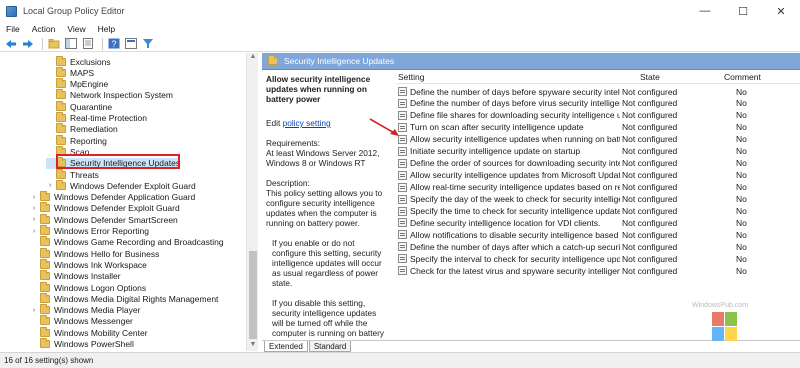  Describe the element at coordinates (117, 208) in the screenshot. I see `tree-item-label: Windows Defender Exploit Guard` at that location.